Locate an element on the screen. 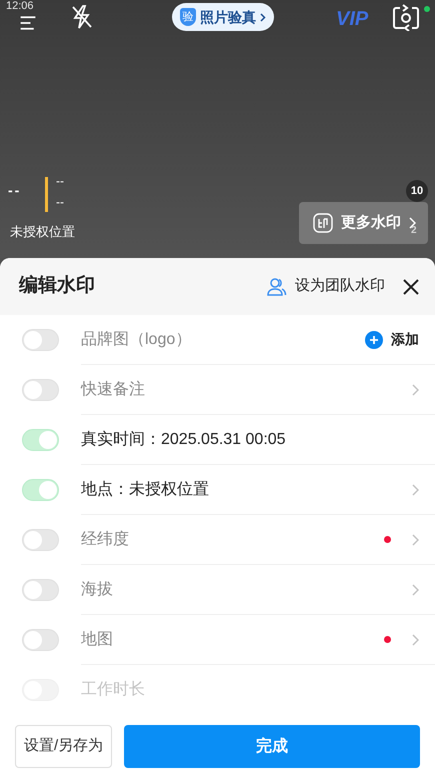  row-label: 快速备注 is located at coordinates (113, 390).